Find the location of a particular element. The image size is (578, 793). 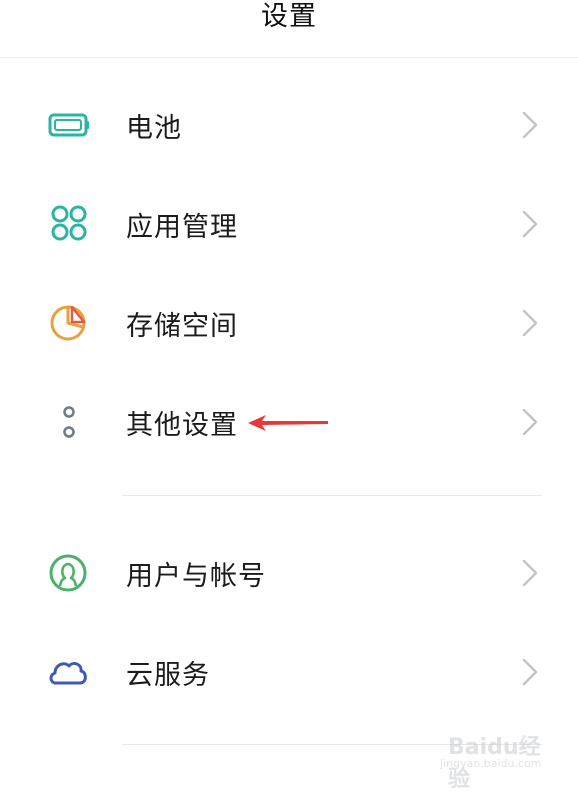

settings-item-label: 云服务 is located at coordinates (168, 675).